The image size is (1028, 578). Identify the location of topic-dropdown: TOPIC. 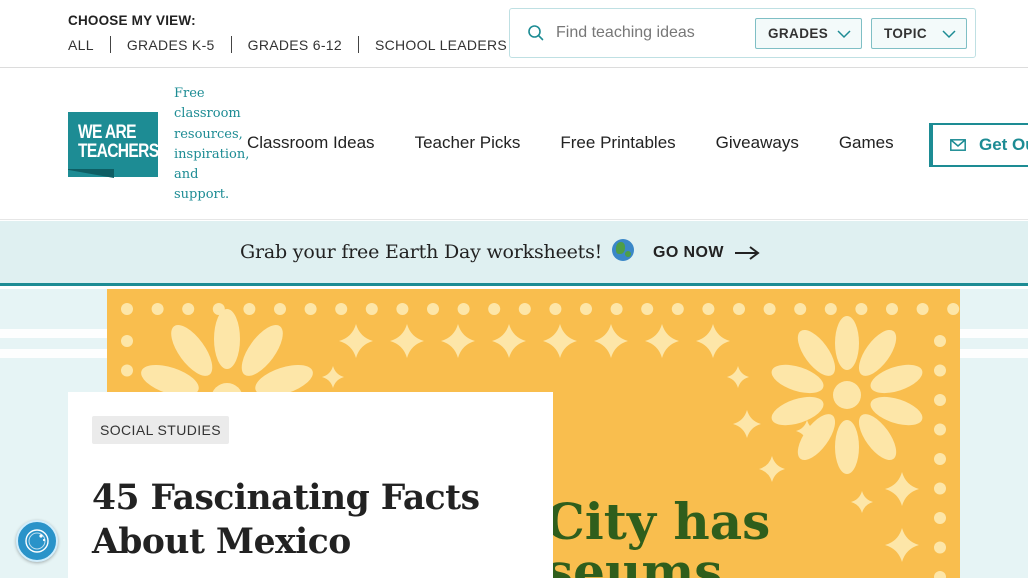
(919, 33).